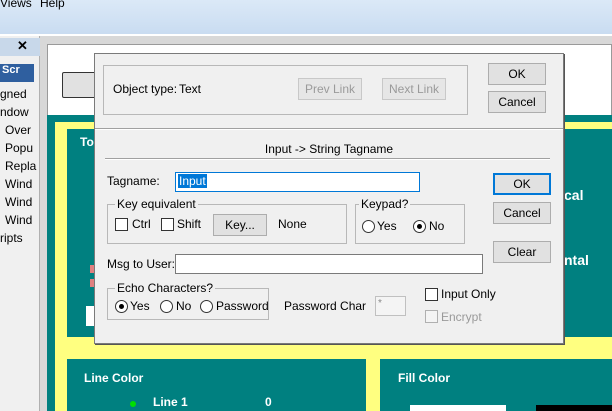 This screenshot has width=612, height=411. Describe the element at coordinates (576, 260) in the screenshot. I see `right-label-fragment: ntal` at that location.